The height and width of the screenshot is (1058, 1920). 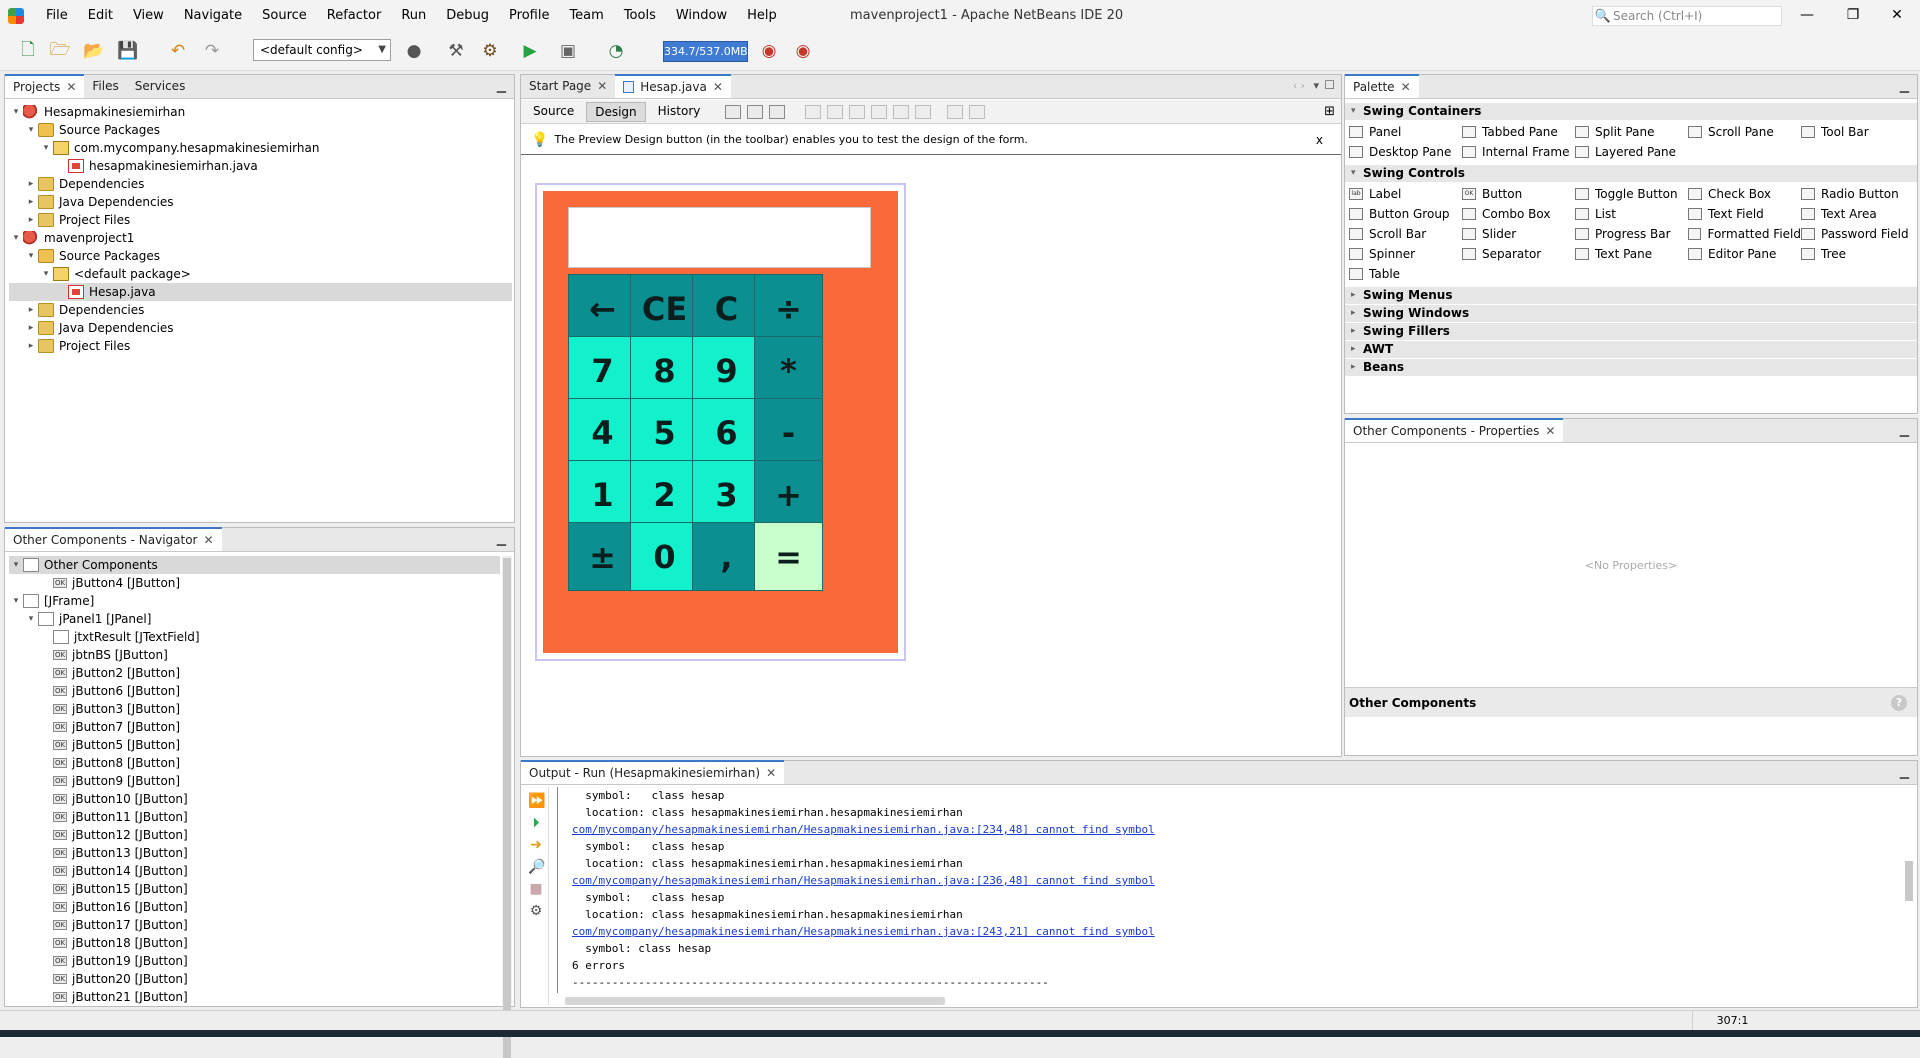 What do you see at coordinates (788, 556) in the screenshot?
I see `calc-key-4-3: =` at bounding box center [788, 556].